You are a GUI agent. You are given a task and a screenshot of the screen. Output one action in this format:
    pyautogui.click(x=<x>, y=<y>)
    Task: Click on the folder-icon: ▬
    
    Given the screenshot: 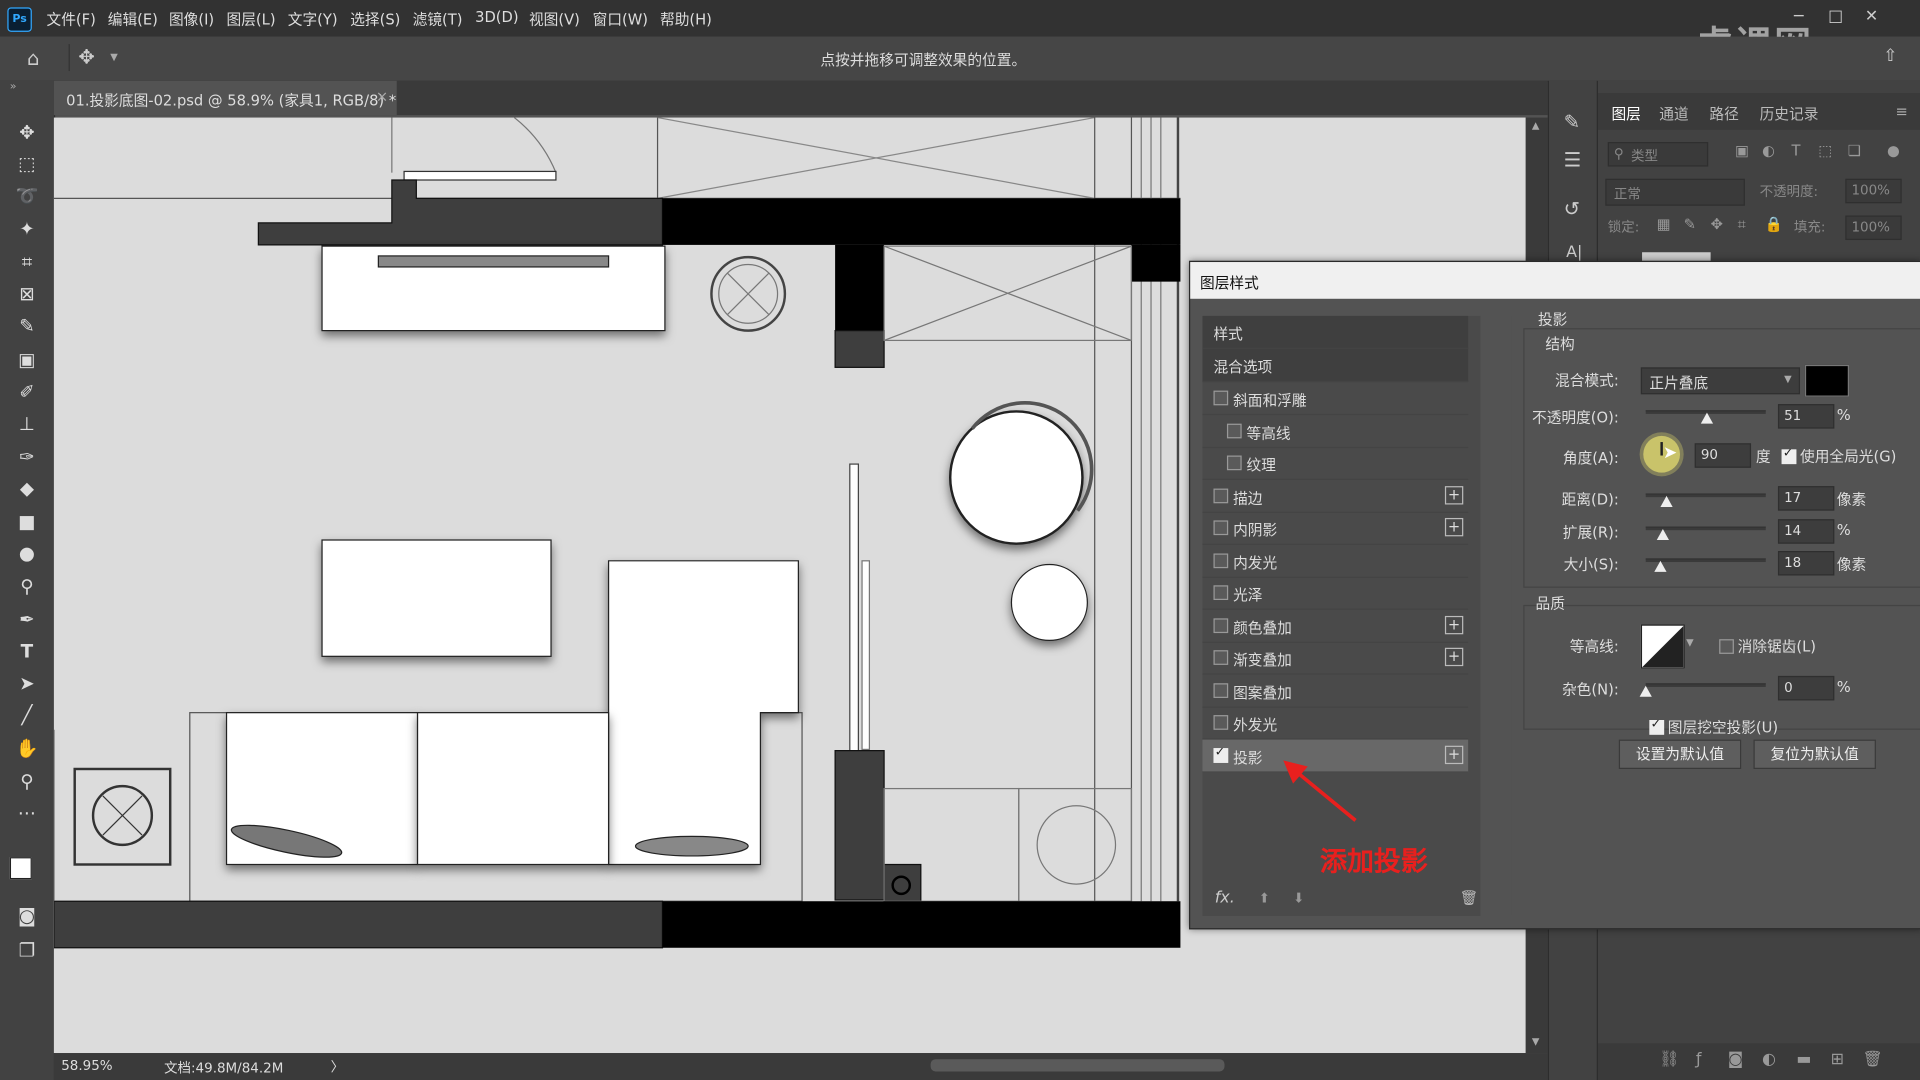 What is the action you would take?
    pyautogui.click(x=1803, y=1060)
    